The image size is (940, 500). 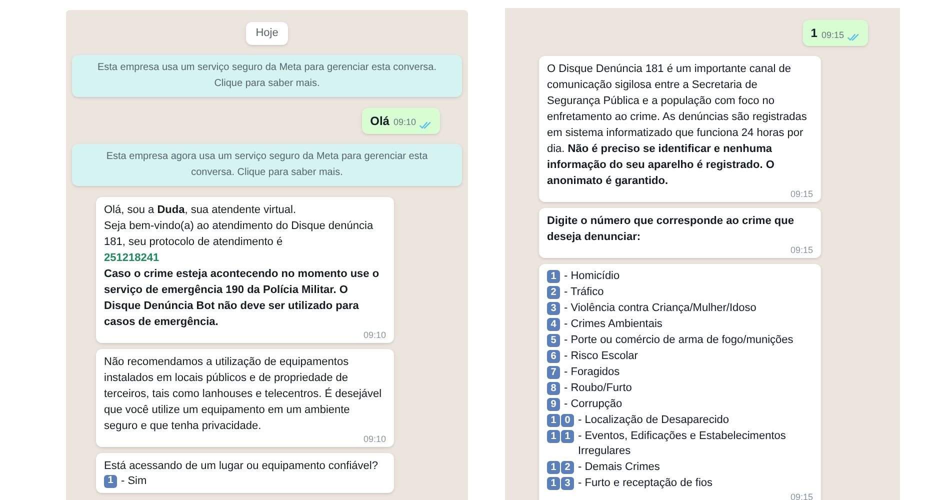 I want to click on option-label: - Crimes Ambientais, so click(x=613, y=324).